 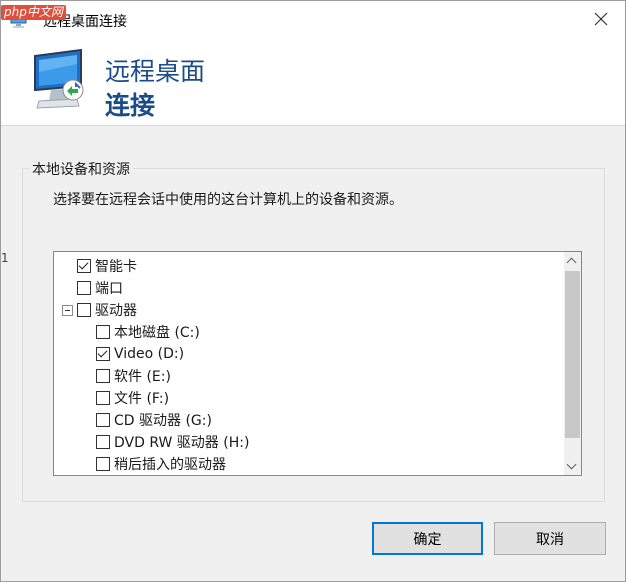 I want to click on group-description: 选择要在远程会话中使用的这台计算机上的设备和资源。, so click(x=228, y=200).